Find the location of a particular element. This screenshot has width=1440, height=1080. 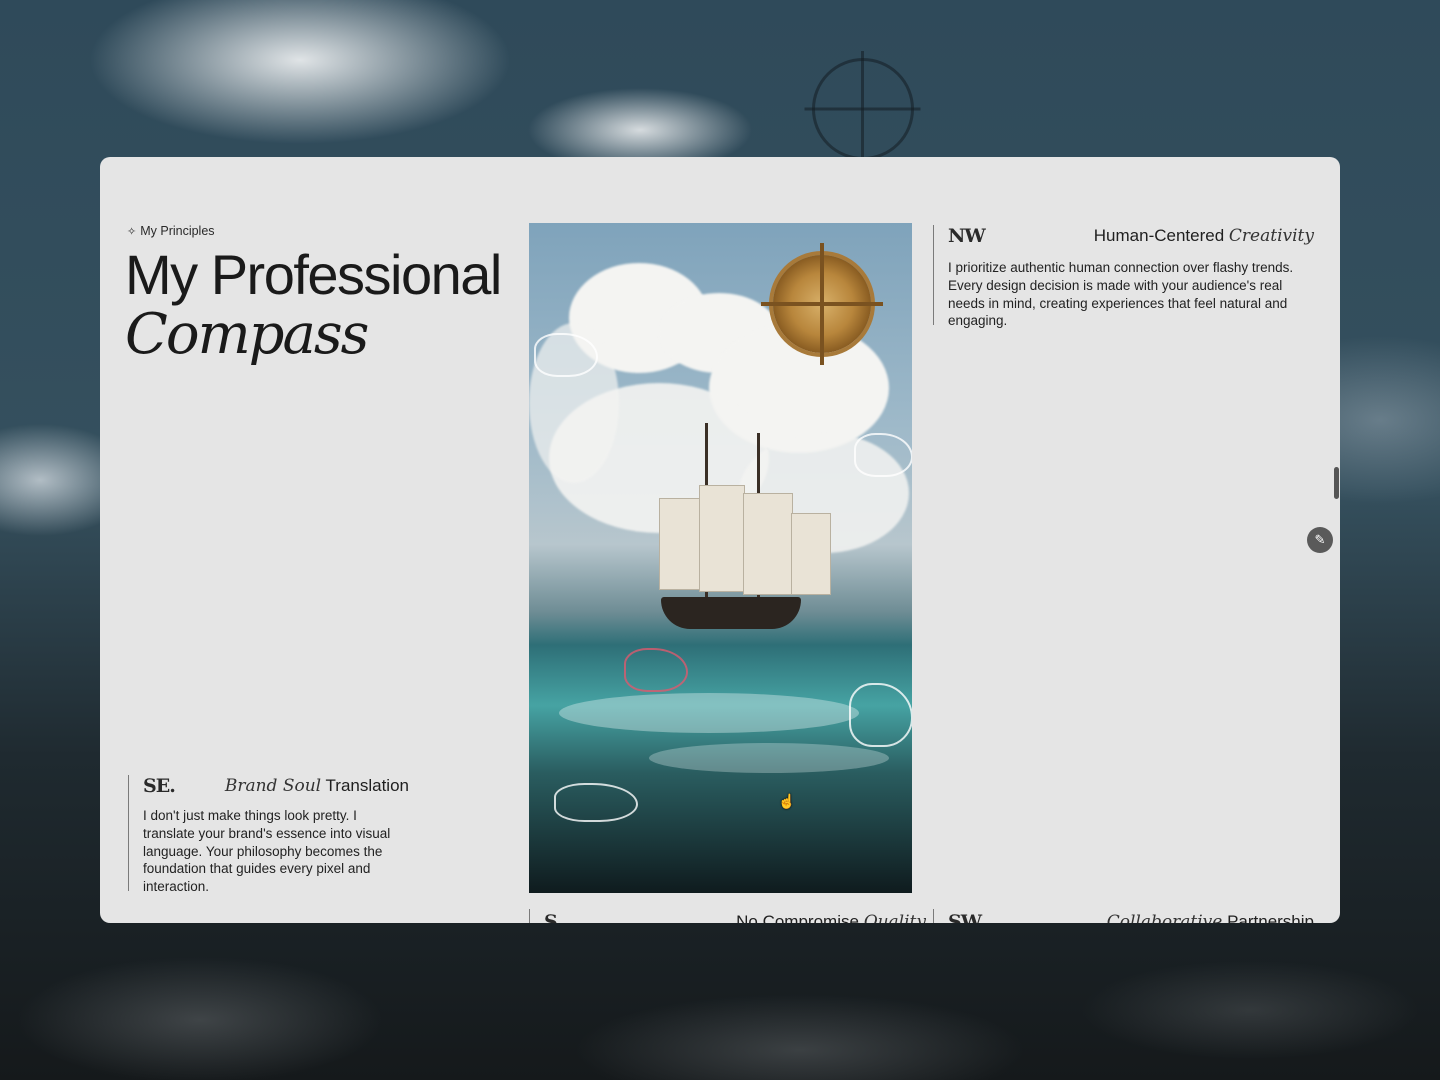

card-title: Human-Centered Creativity is located at coordinates (1204, 236).